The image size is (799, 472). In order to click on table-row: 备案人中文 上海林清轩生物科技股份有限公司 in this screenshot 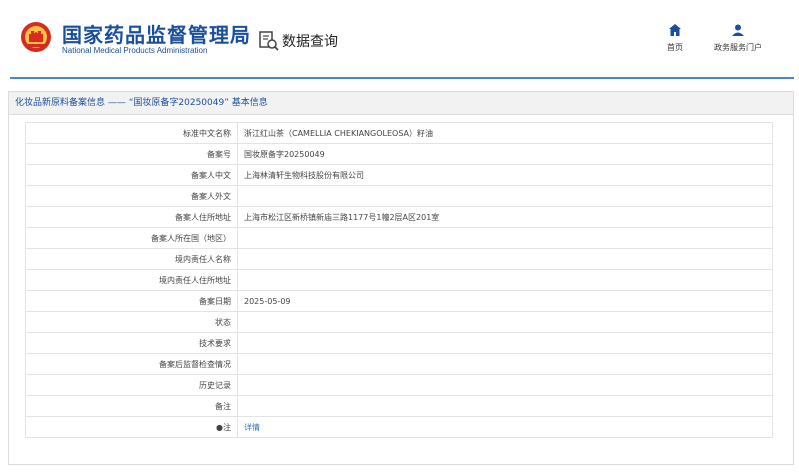, I will do `click(399, 175)`.